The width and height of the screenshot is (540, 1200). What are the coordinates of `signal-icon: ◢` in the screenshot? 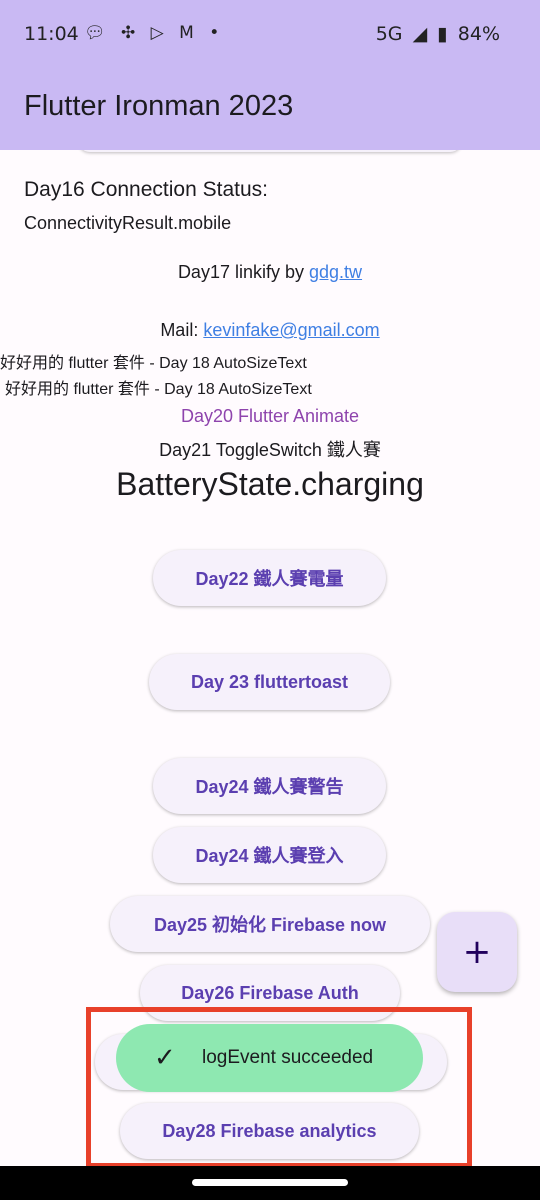 It's located at (420, 34).